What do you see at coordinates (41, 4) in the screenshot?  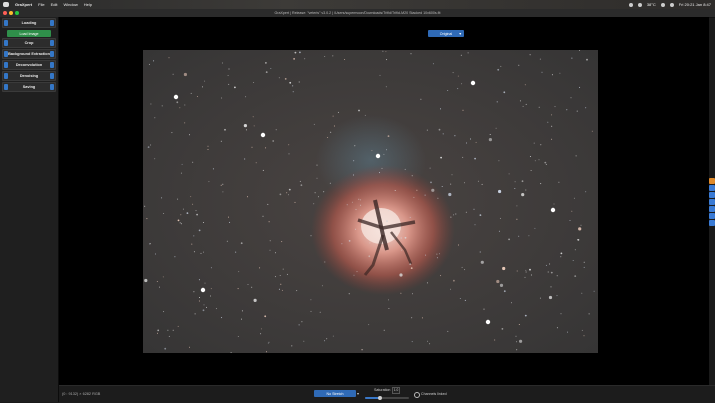 I see `menu-file: File` at bounding box center [41, 4].